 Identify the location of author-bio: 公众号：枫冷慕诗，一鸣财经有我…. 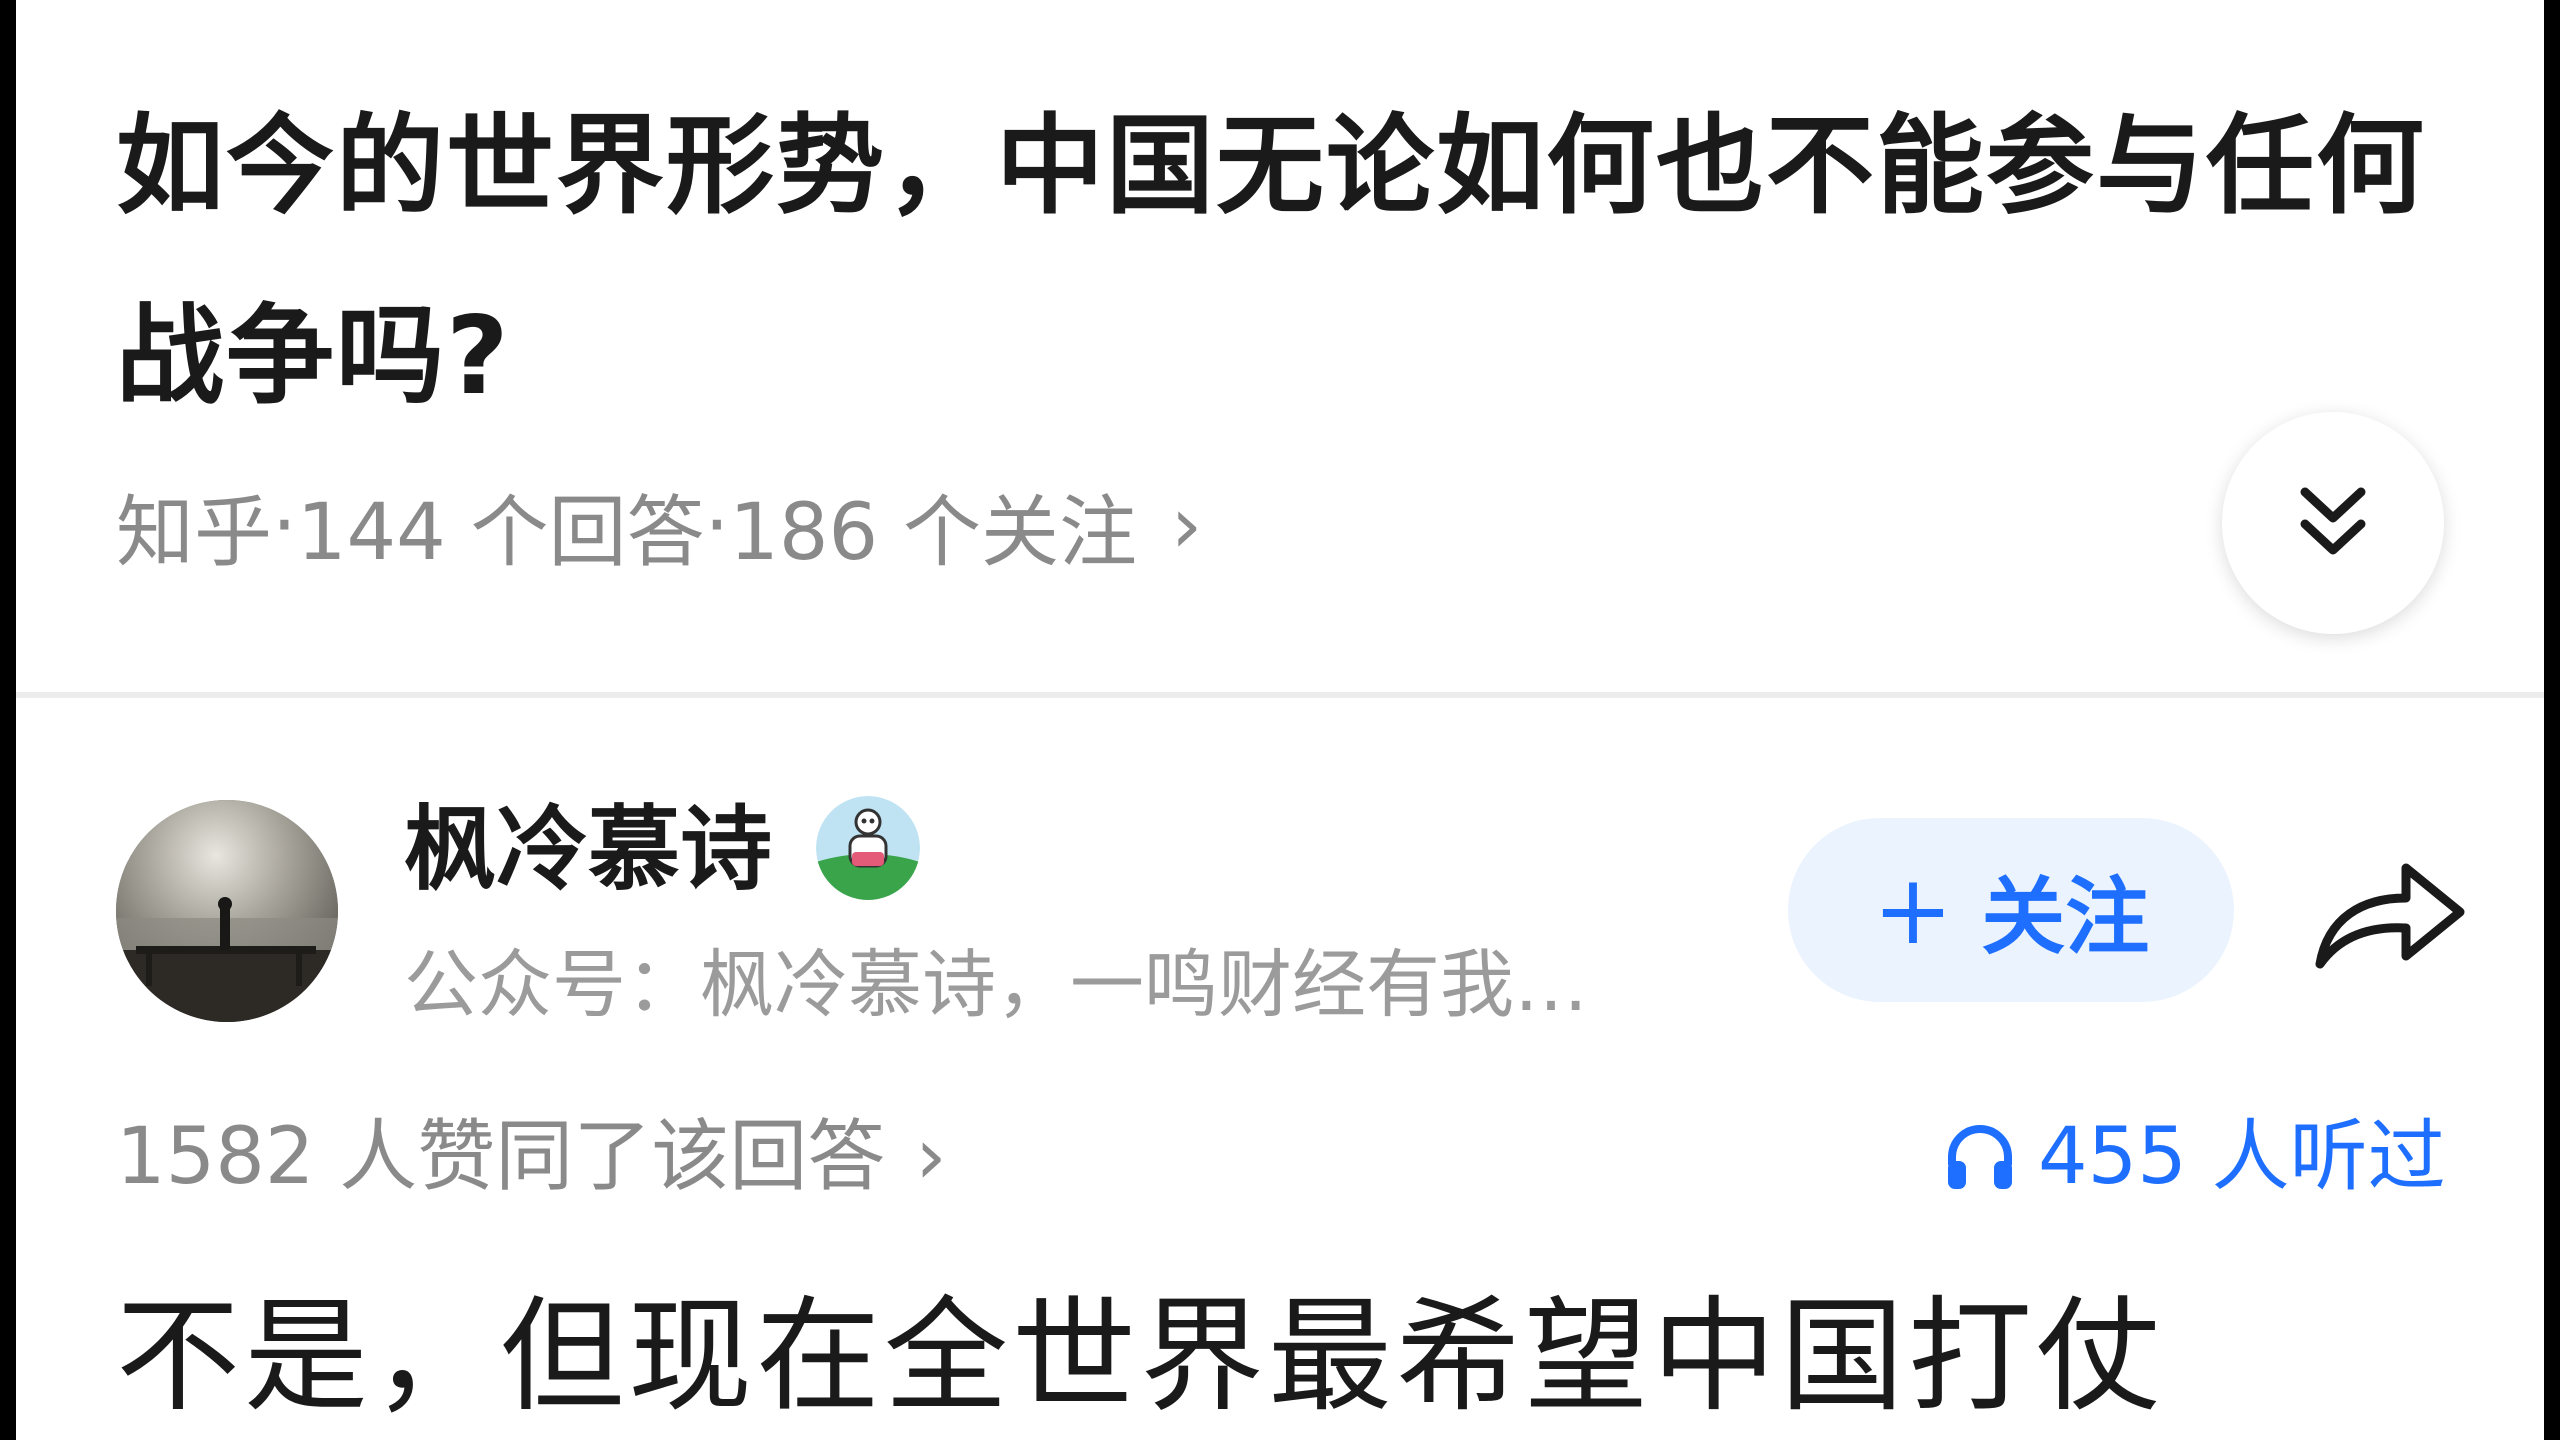
(996, 985).